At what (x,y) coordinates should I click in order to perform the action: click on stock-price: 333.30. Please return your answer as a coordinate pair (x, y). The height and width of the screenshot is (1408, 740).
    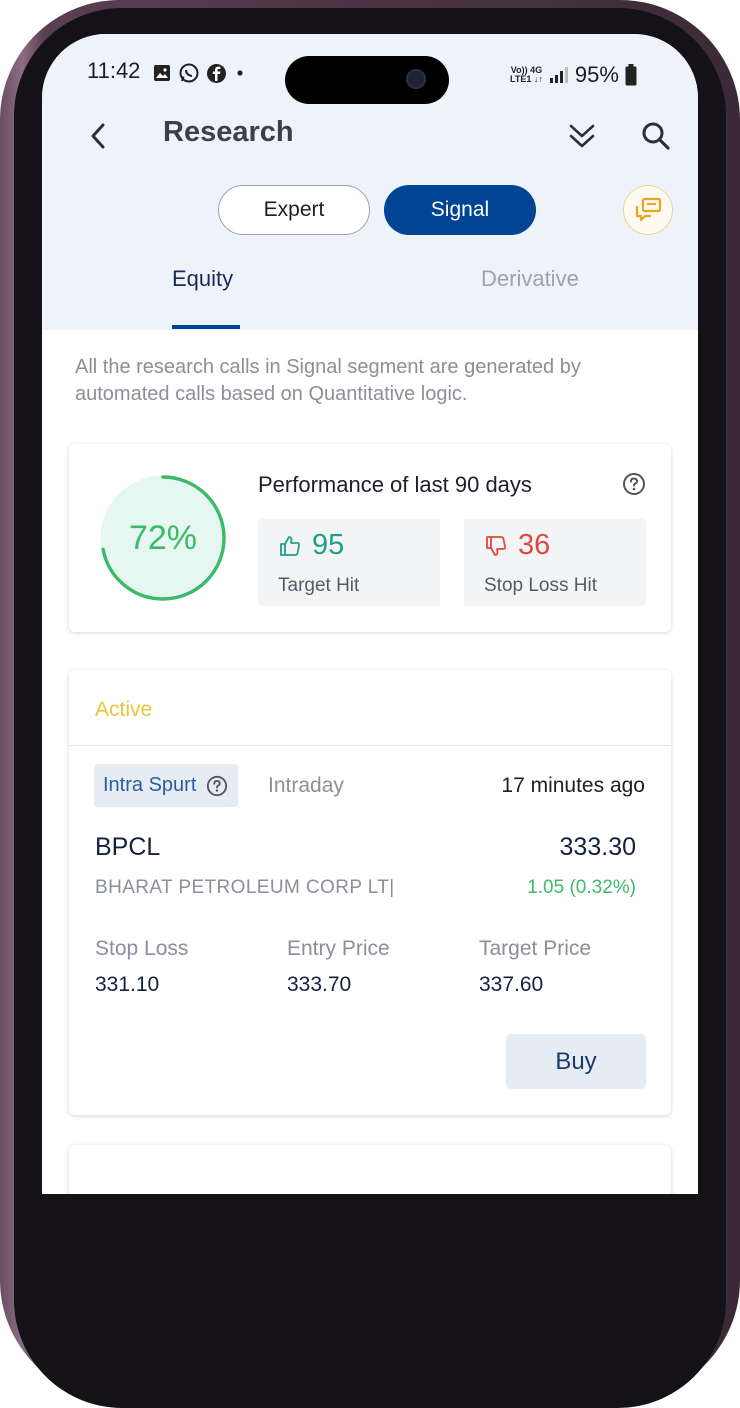
    Looking at the image, I should click on (597, 847).